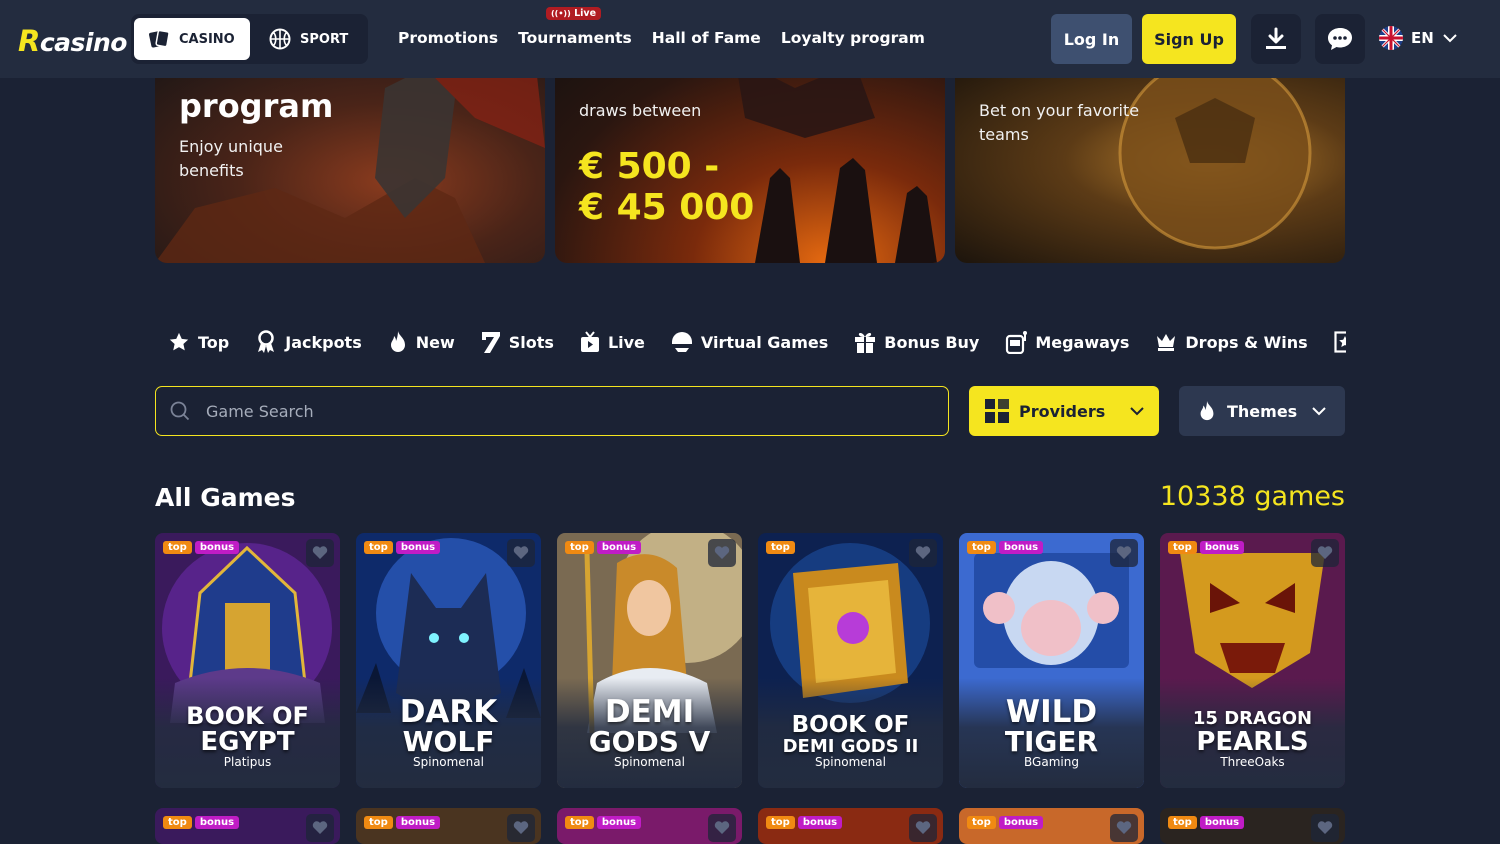 This screenshot has width=1500, height=844. Describe the element at coordinates (211, 170) in the screenshot. I see `promo-text: benefits` at that location.